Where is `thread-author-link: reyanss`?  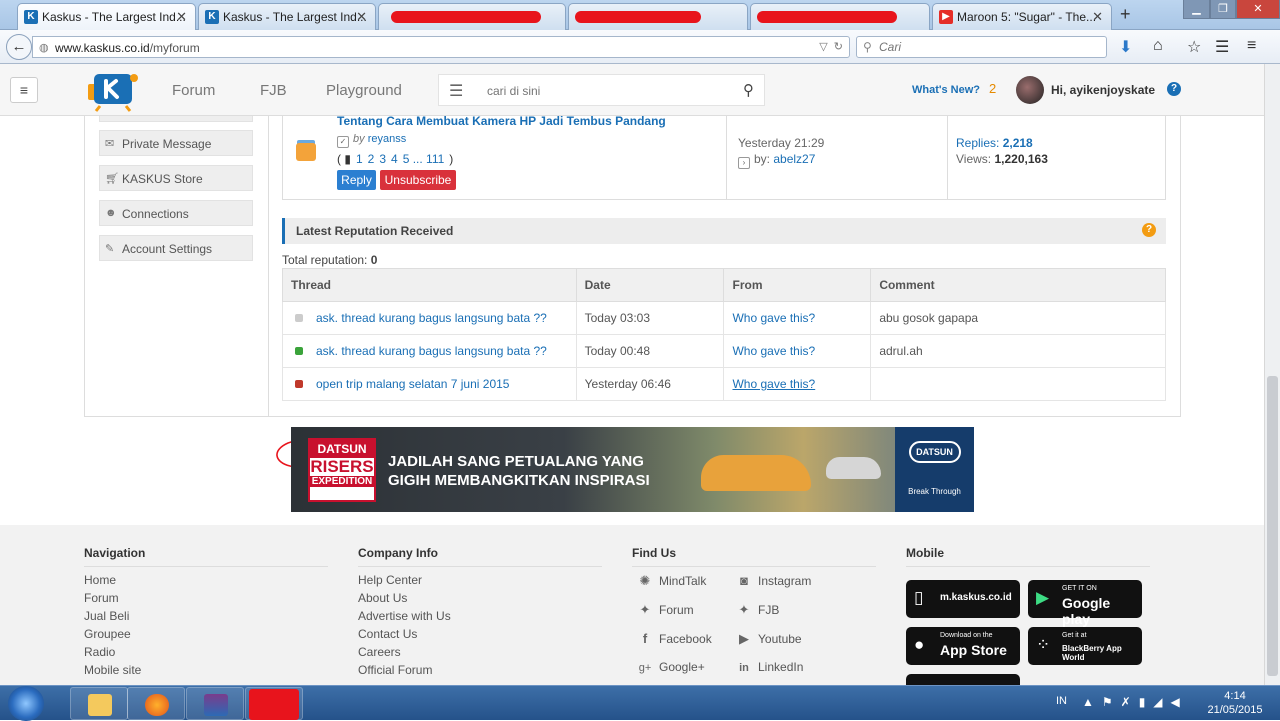 thread-author-link: reyanss is located at coordinates (387, 139).